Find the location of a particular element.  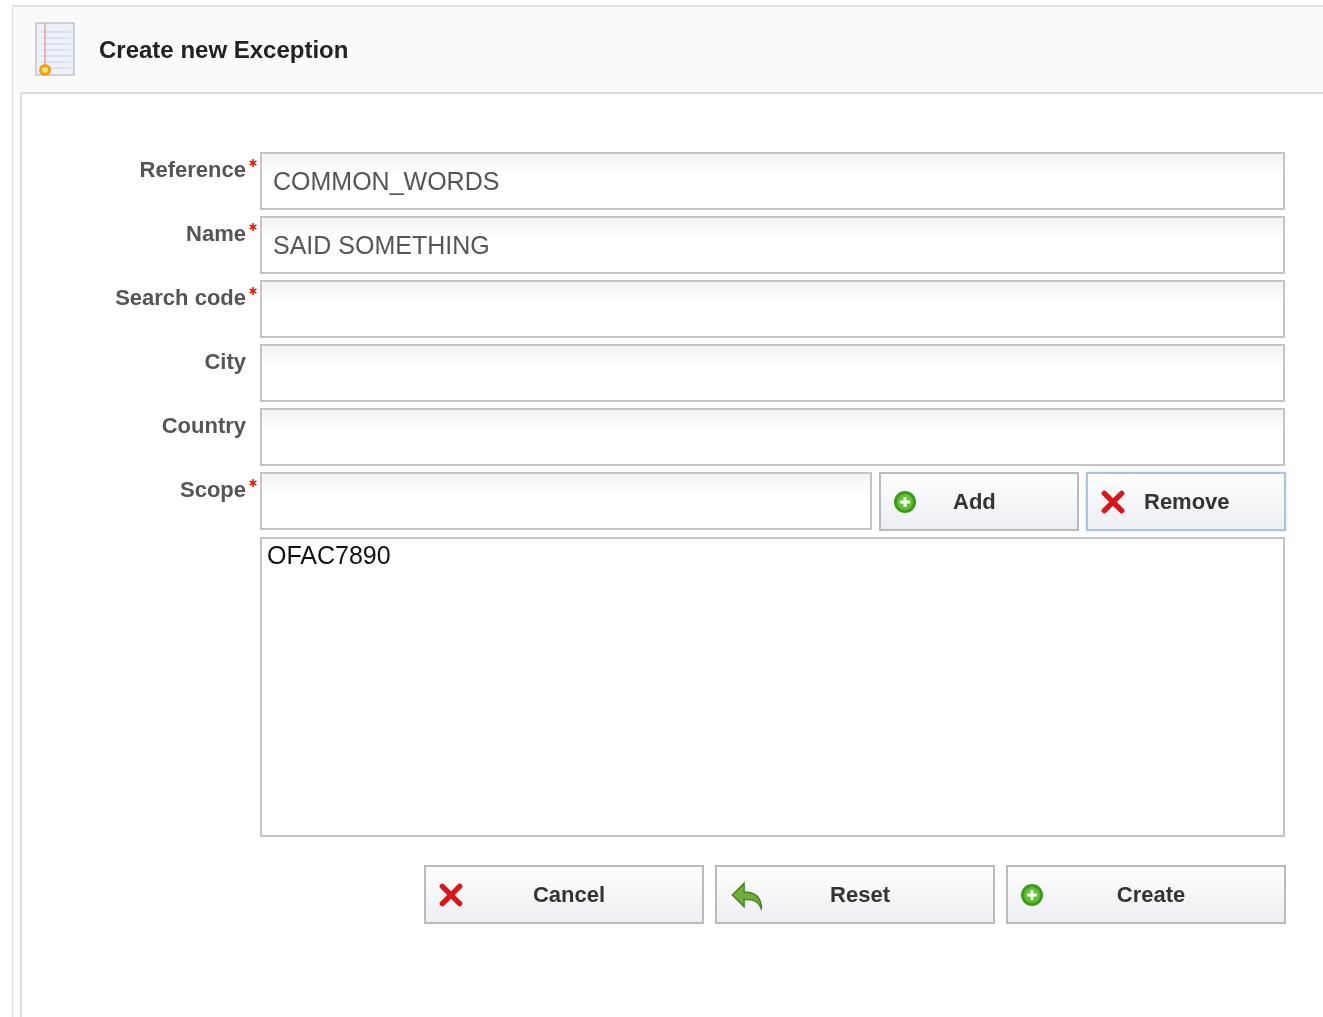

field-label: Reference is located at coordinates (192, 170).